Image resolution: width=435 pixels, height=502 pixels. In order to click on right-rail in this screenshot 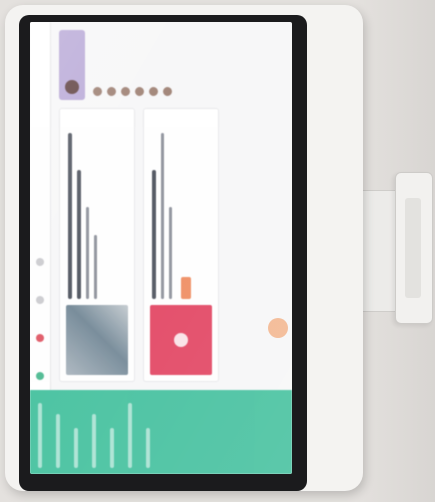, I will do `click(171, 65)`.